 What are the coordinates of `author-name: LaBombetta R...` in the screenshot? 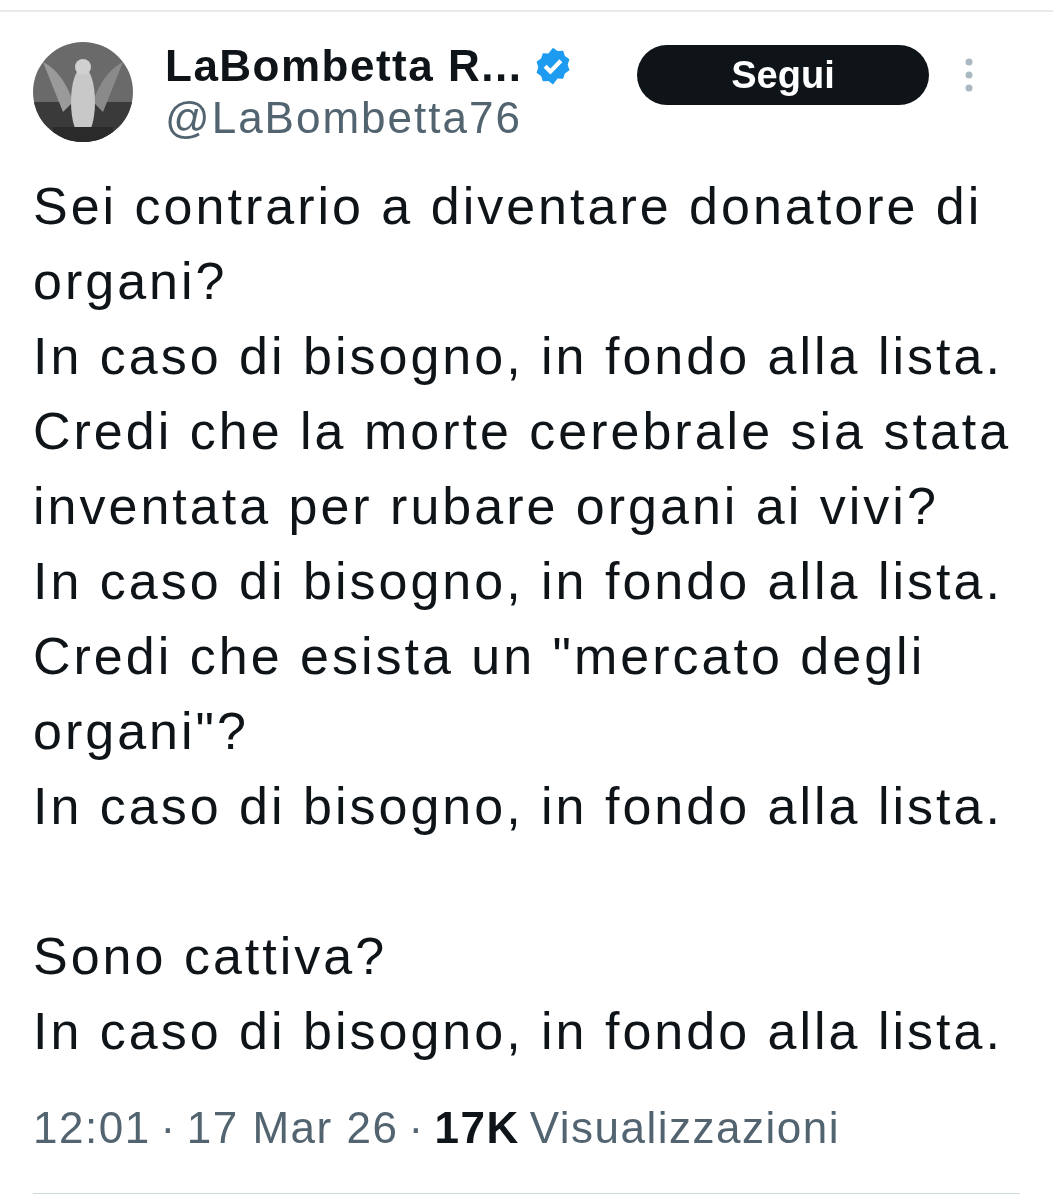 It's located at (344, 66).